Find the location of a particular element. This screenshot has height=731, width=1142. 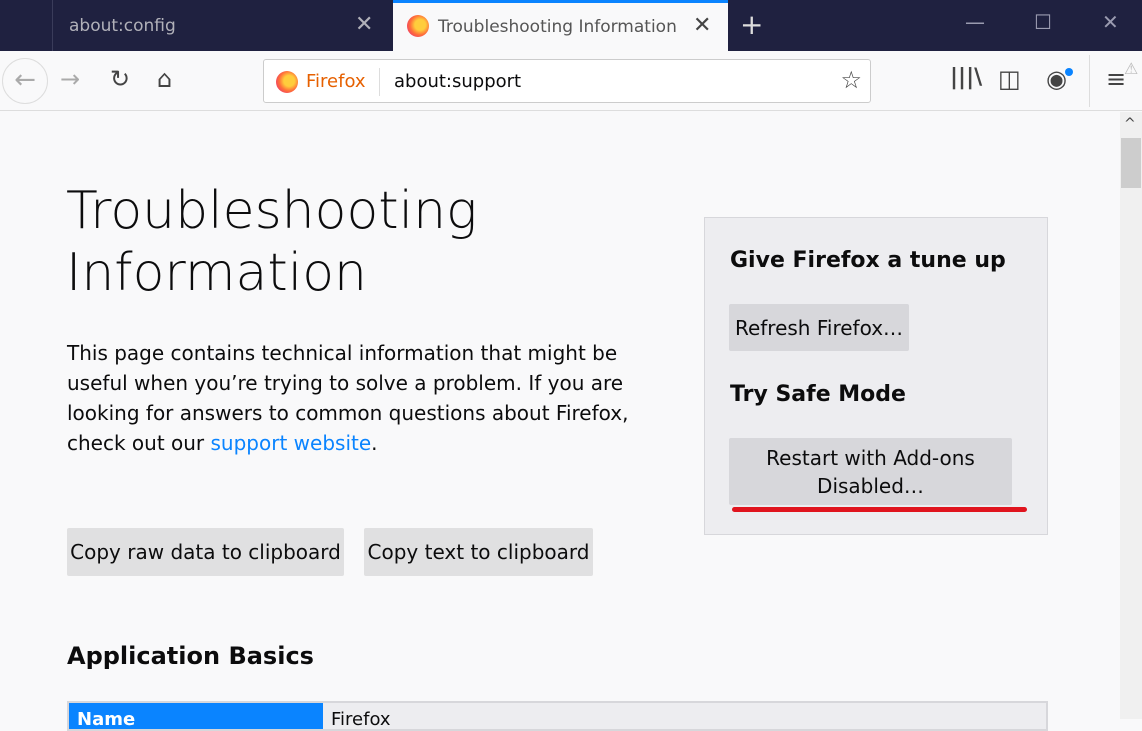

forward-icon: → is located at coordinates (70, 79).